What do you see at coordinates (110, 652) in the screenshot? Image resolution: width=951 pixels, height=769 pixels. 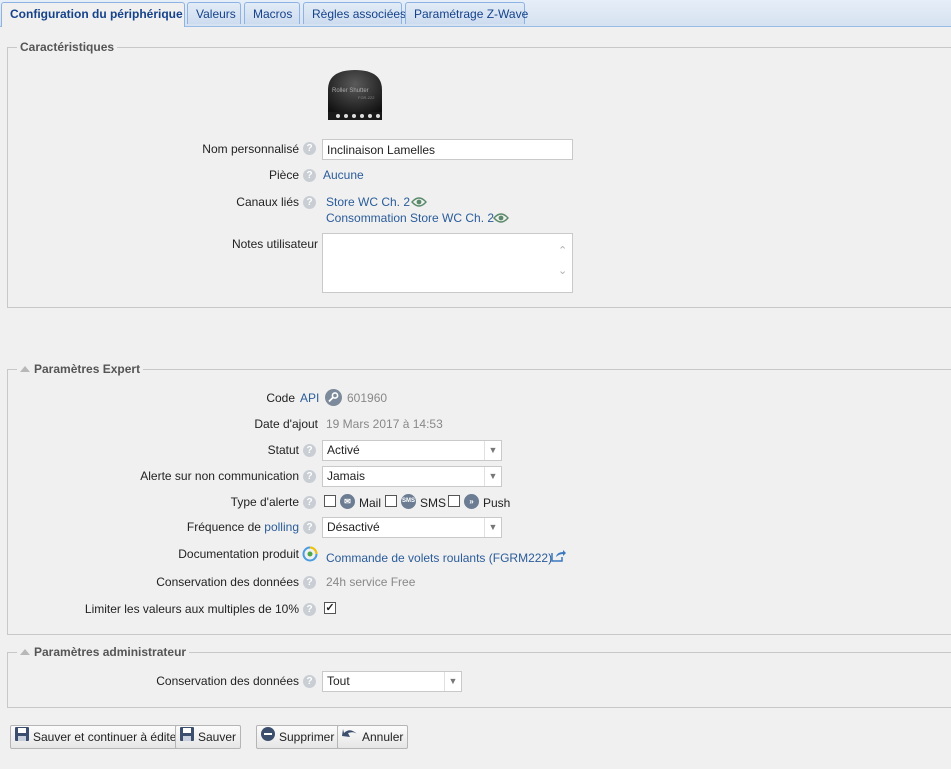 I see `admin-legend: Paramètres administrateur` at bounding box center [110, 652].